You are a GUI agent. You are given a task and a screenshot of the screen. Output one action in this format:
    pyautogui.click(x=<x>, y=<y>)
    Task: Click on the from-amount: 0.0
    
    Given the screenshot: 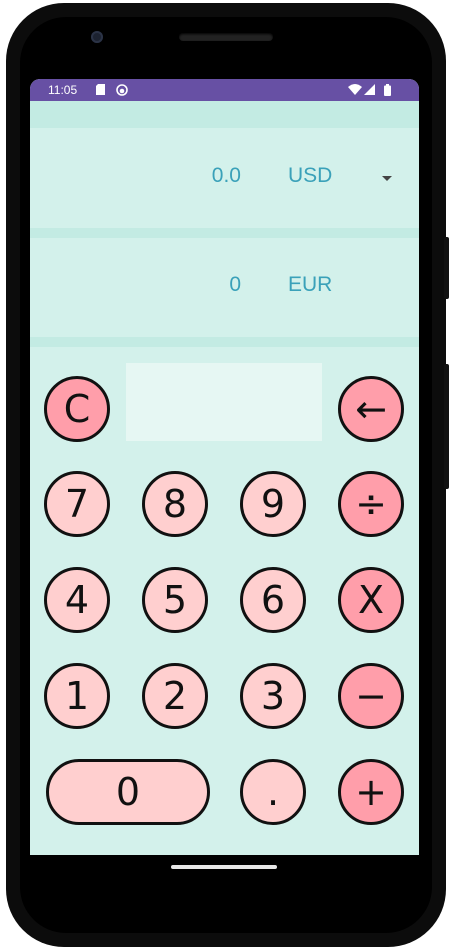 What is the action you would take?
    pyautogui.click(x=226, y=175)
    